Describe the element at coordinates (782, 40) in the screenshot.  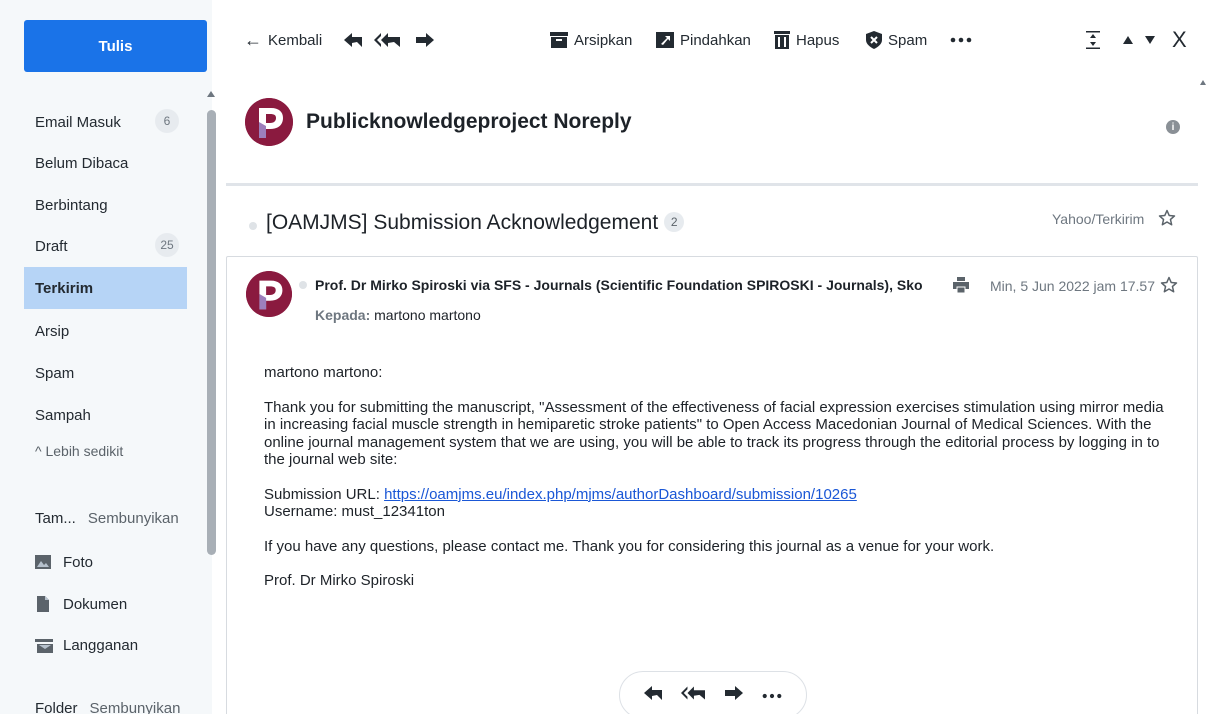
I see `trash-icon` at that location.